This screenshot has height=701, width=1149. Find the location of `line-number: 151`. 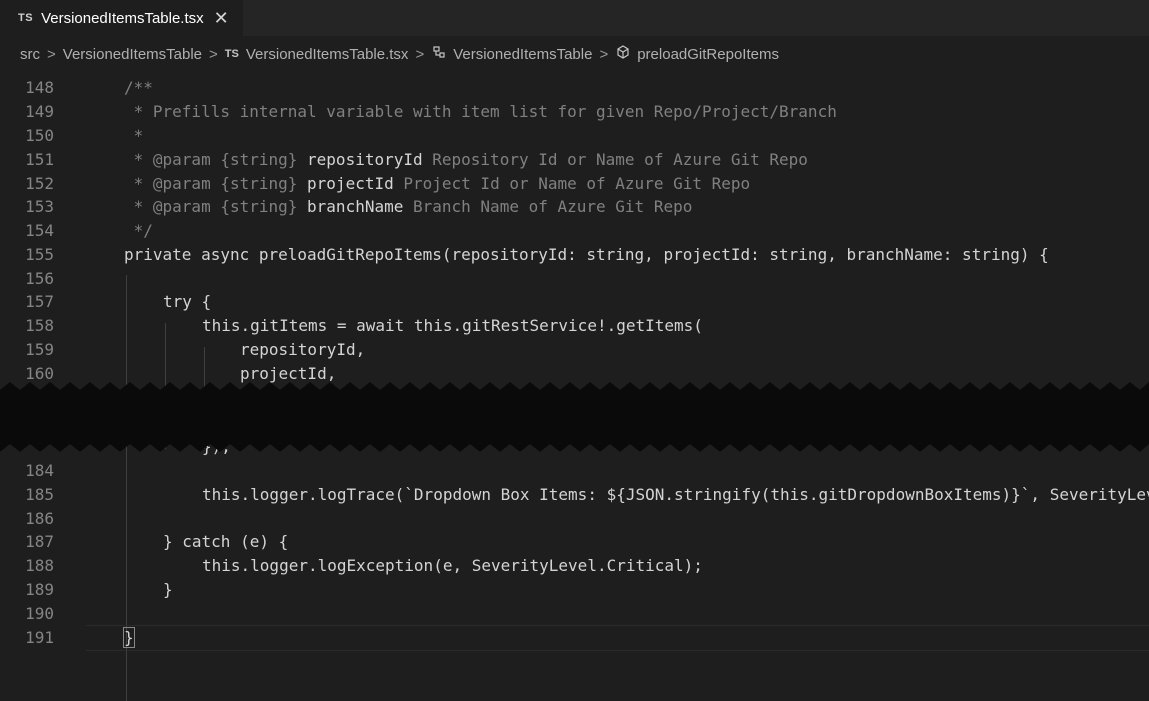

line-number: 151 is located at coordinates (39, 159).